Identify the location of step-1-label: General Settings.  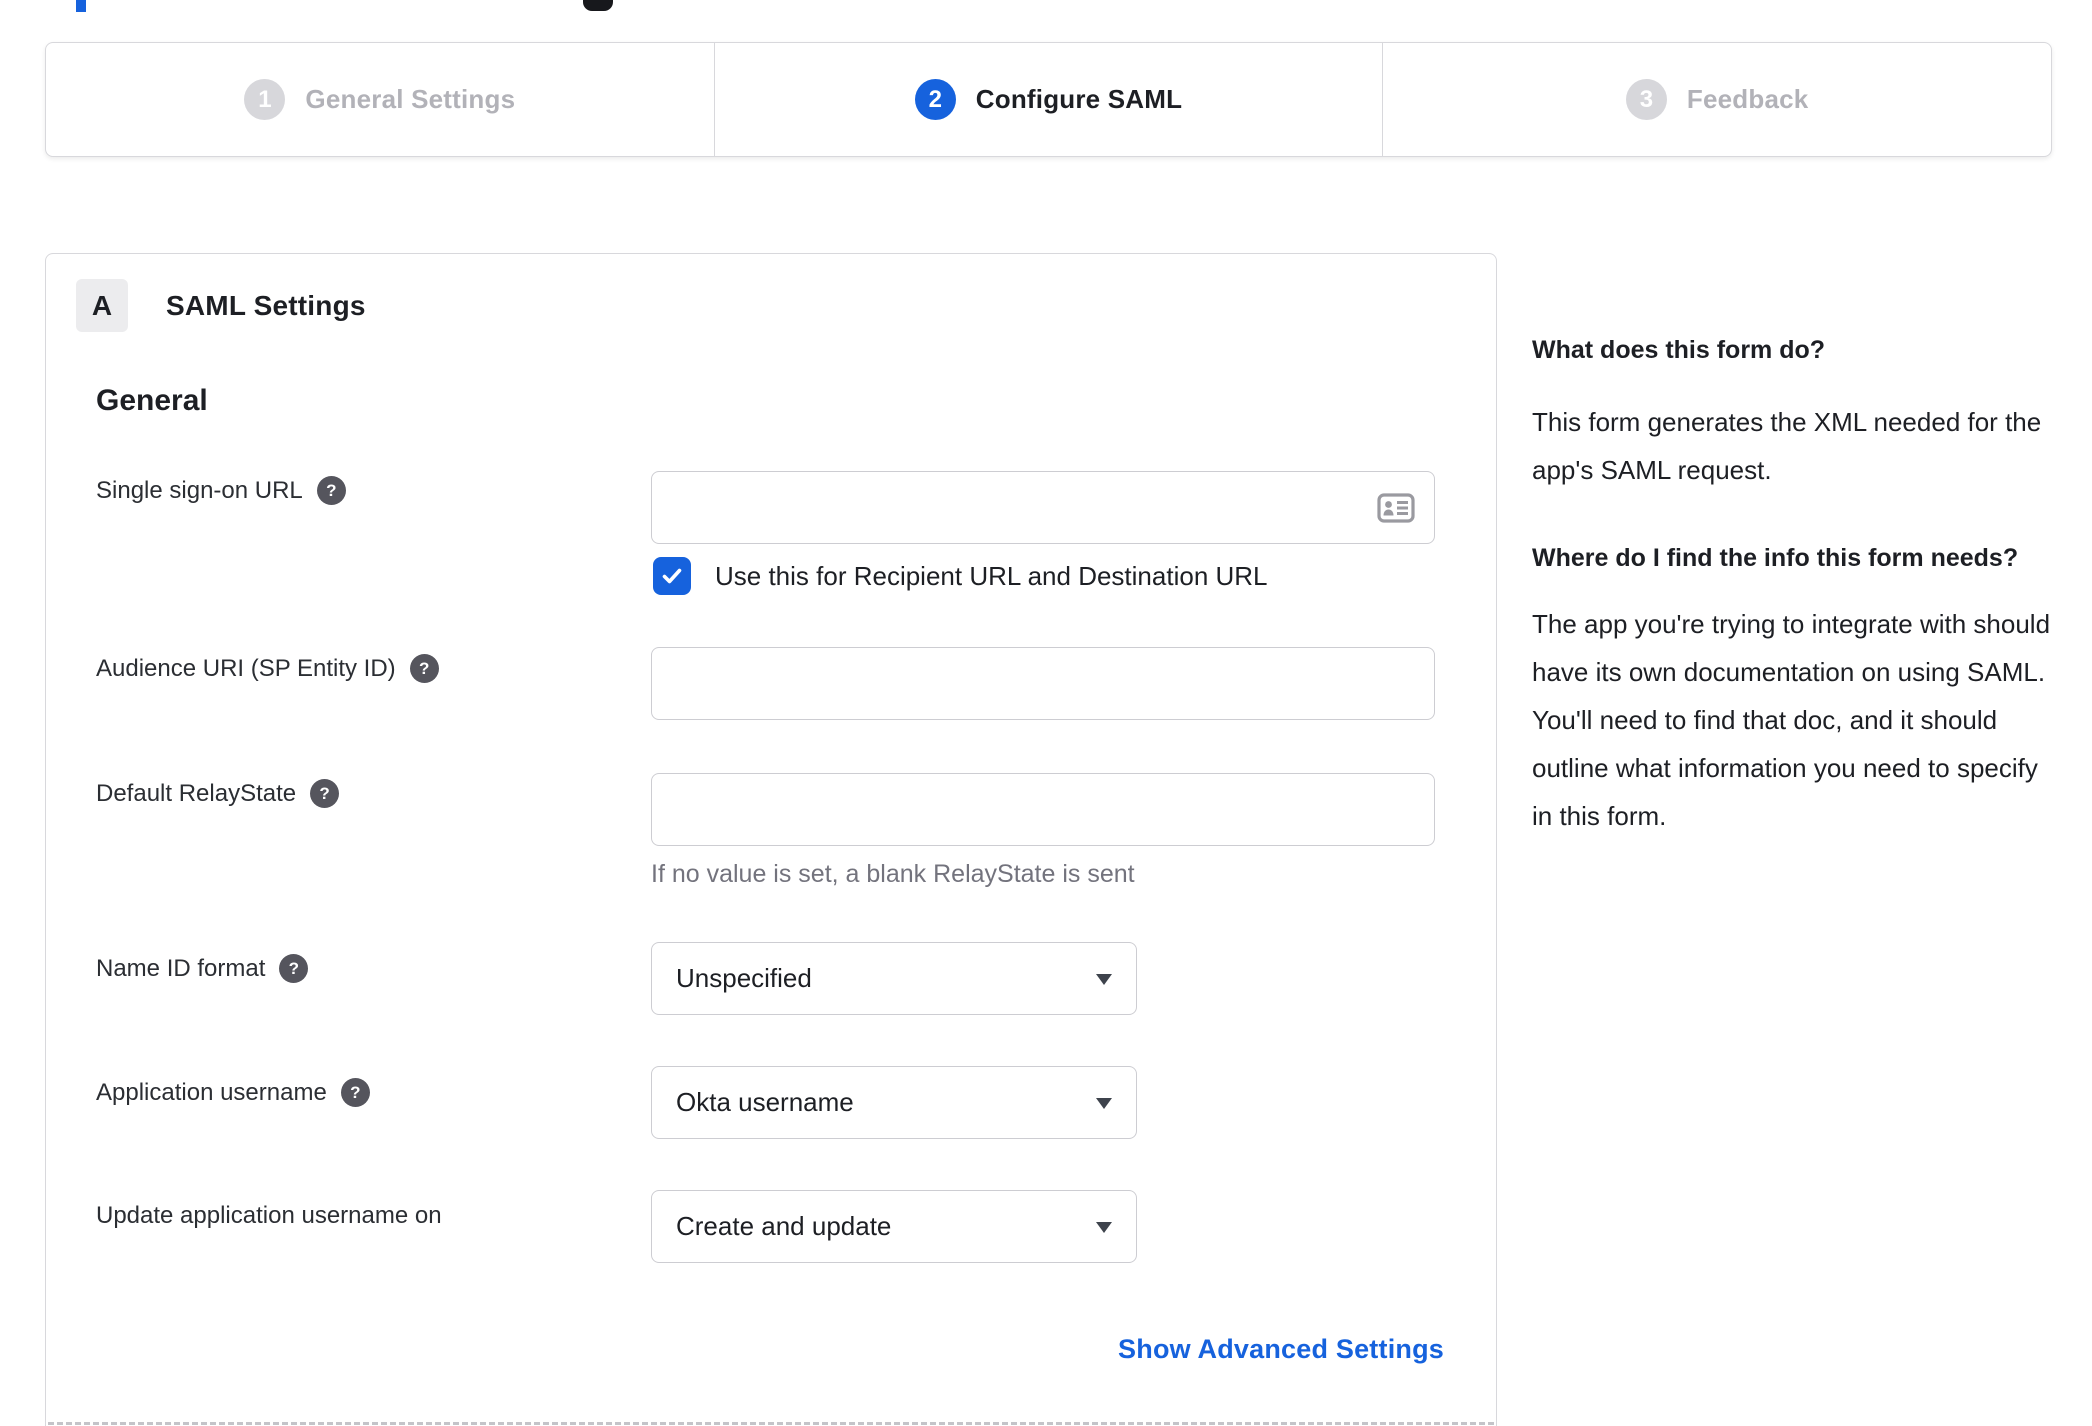
(410, 99).